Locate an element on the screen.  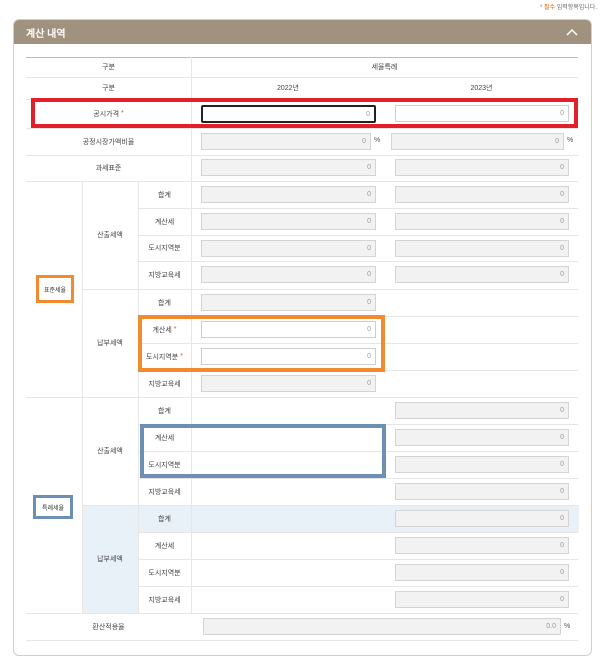
header-gubun: 구분 is located at coordinates (108, 67).